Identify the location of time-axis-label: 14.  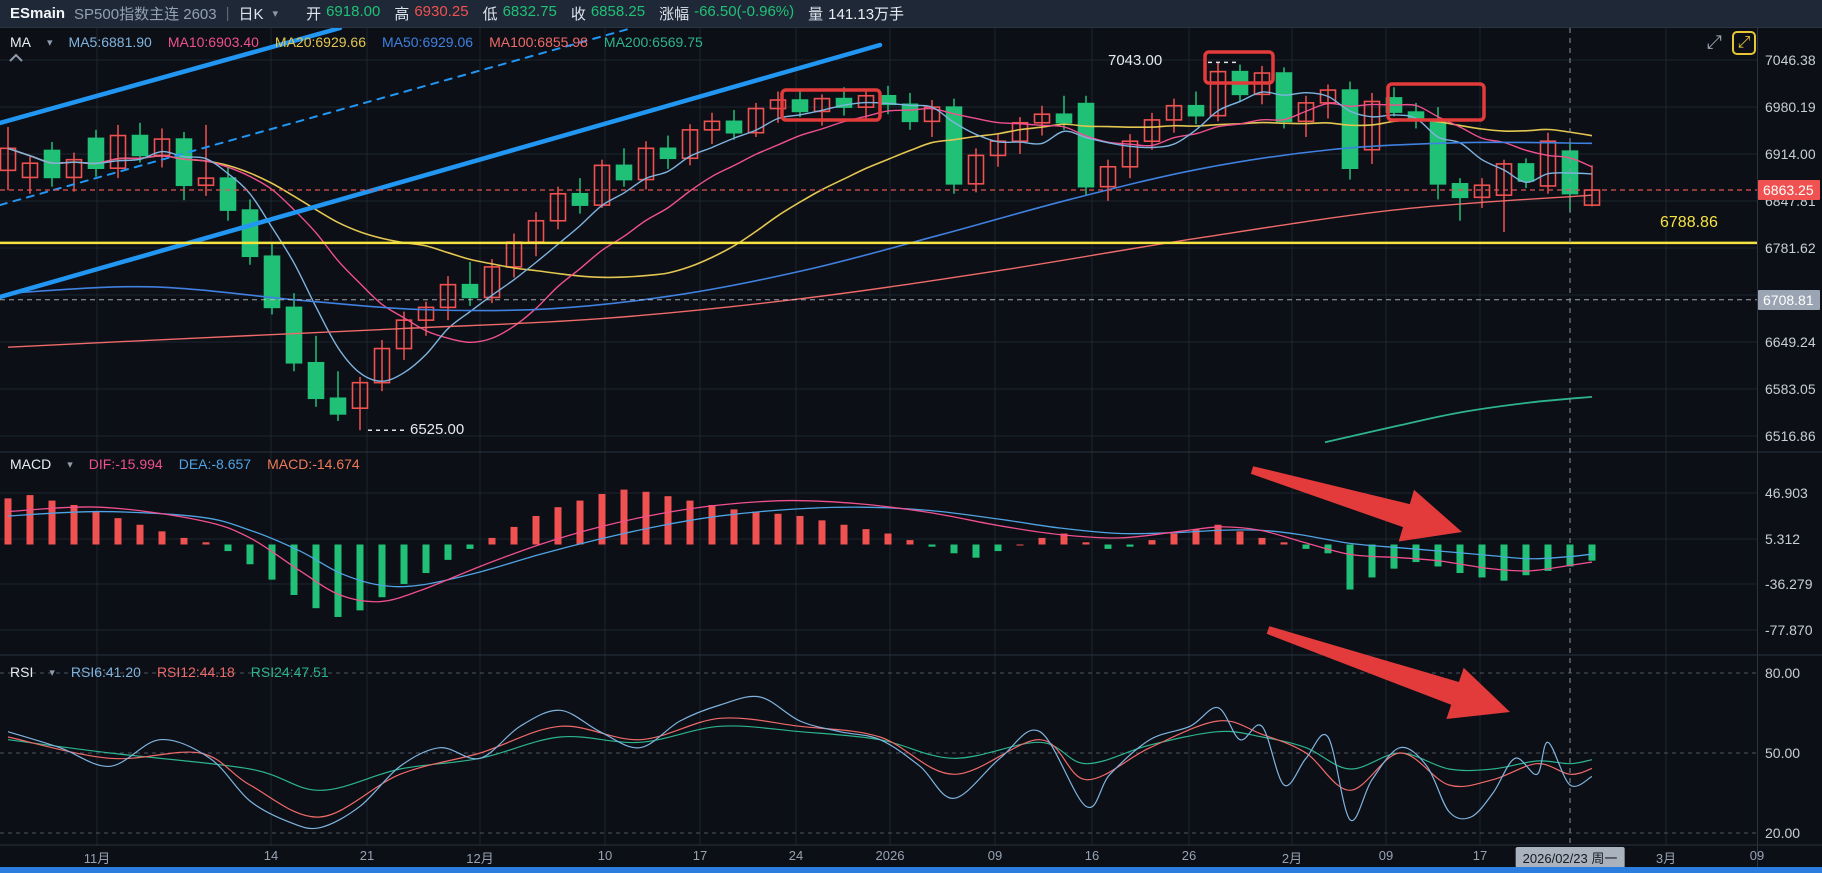
(271, 855).